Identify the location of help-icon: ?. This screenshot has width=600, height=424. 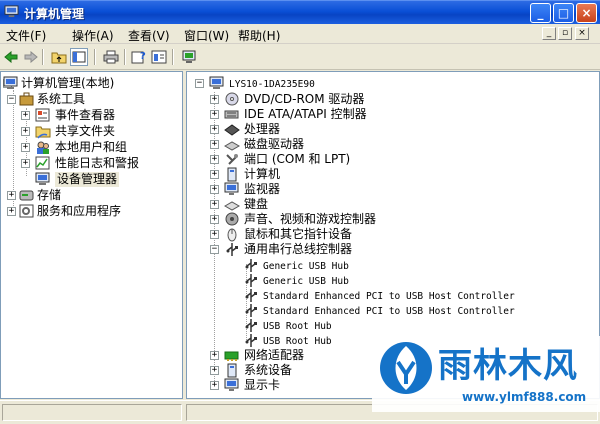
(139, 57).